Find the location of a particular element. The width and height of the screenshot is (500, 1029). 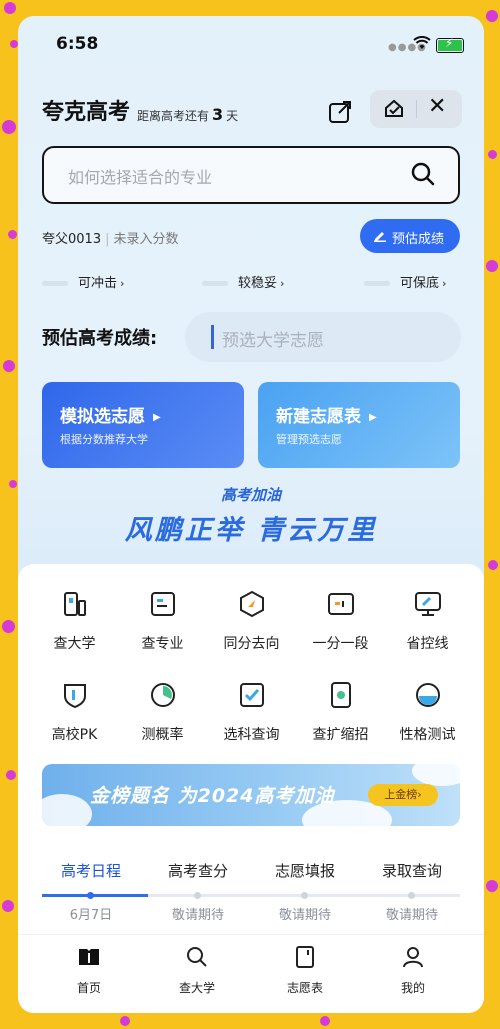

personality-icon is located at coordinates (427, 695).